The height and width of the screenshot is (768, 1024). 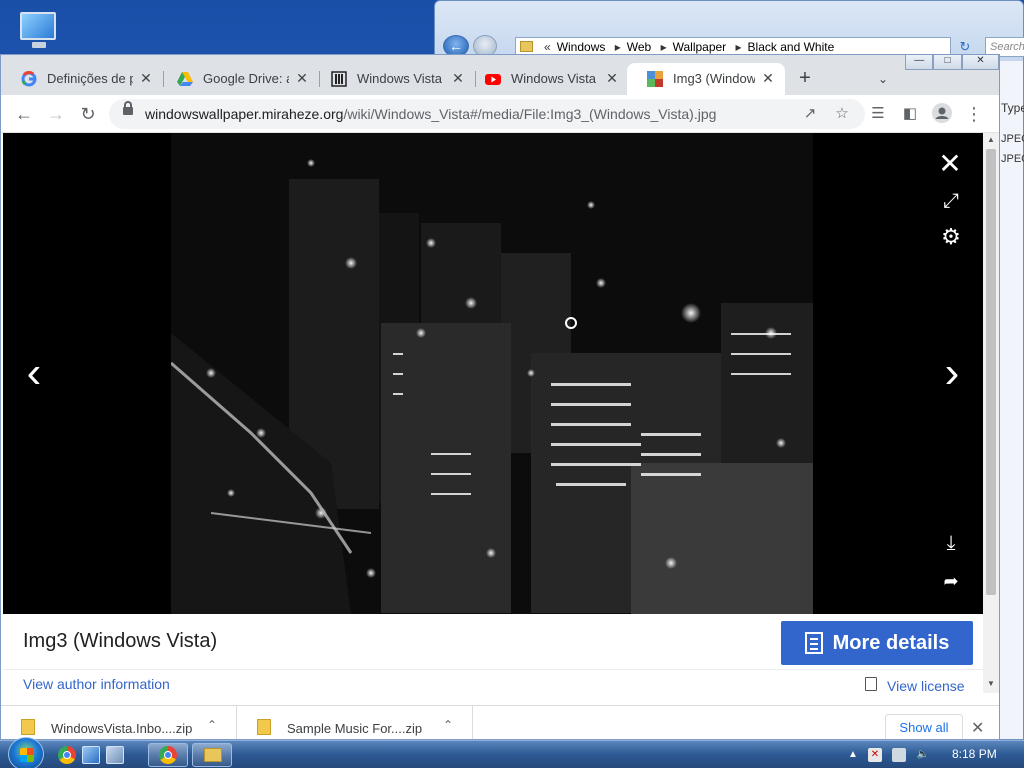 I want to click on maximize-icon: □, so click(x=947, y=62).